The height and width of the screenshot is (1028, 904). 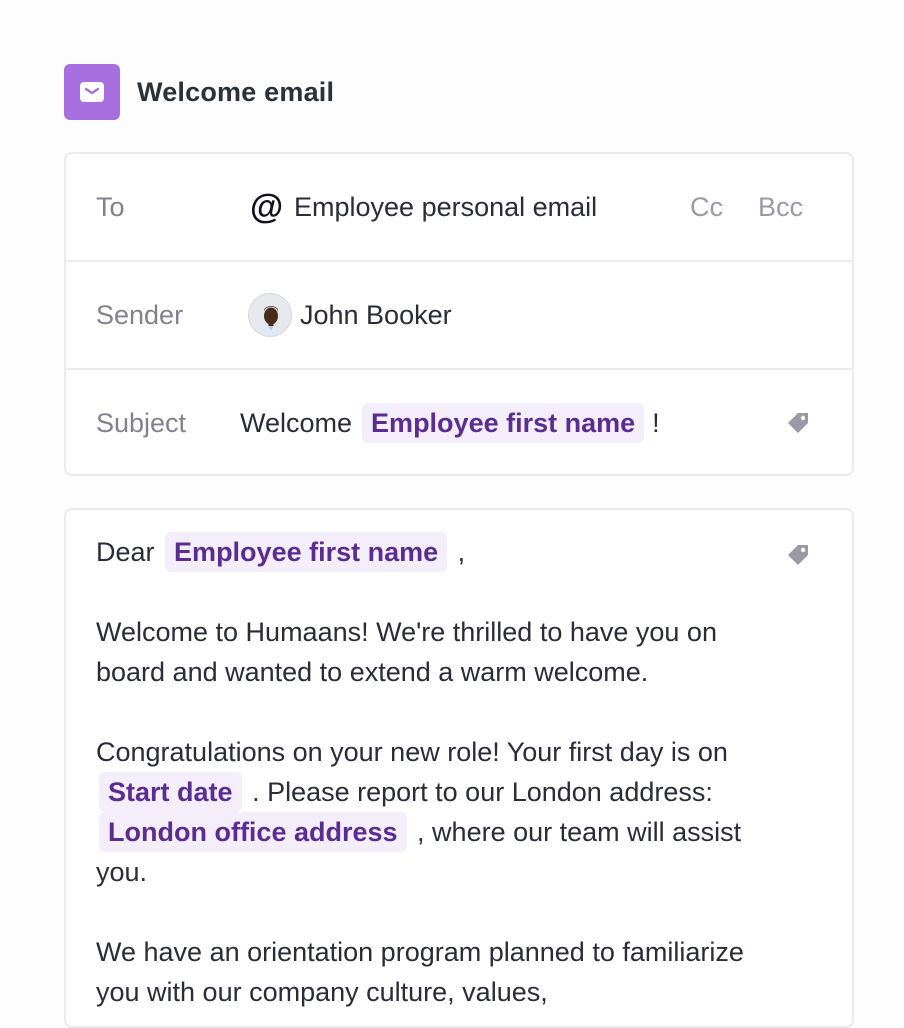 What do you see at coordinates (140, 314) in the screenshot?
I see `sender-label: Sender` at bounding box center [140, 314].